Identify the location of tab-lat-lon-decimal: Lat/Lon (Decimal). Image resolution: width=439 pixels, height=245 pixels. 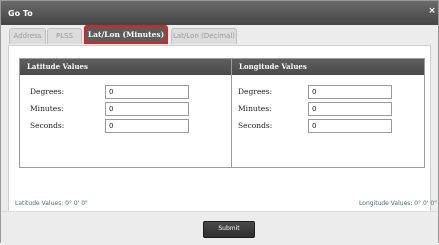
(204, 36).